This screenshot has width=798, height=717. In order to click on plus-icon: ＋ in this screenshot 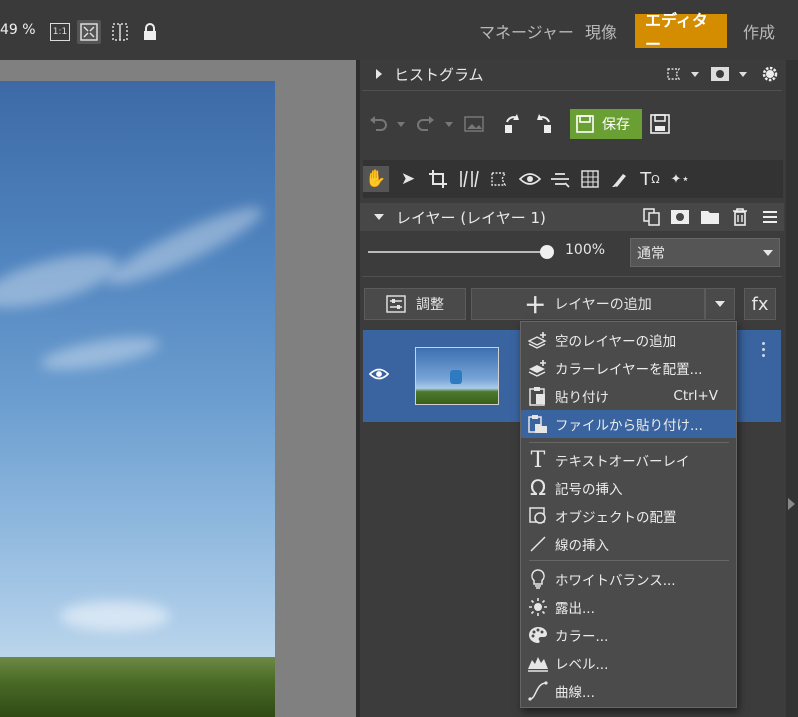, I will do `click(535, 306)`.